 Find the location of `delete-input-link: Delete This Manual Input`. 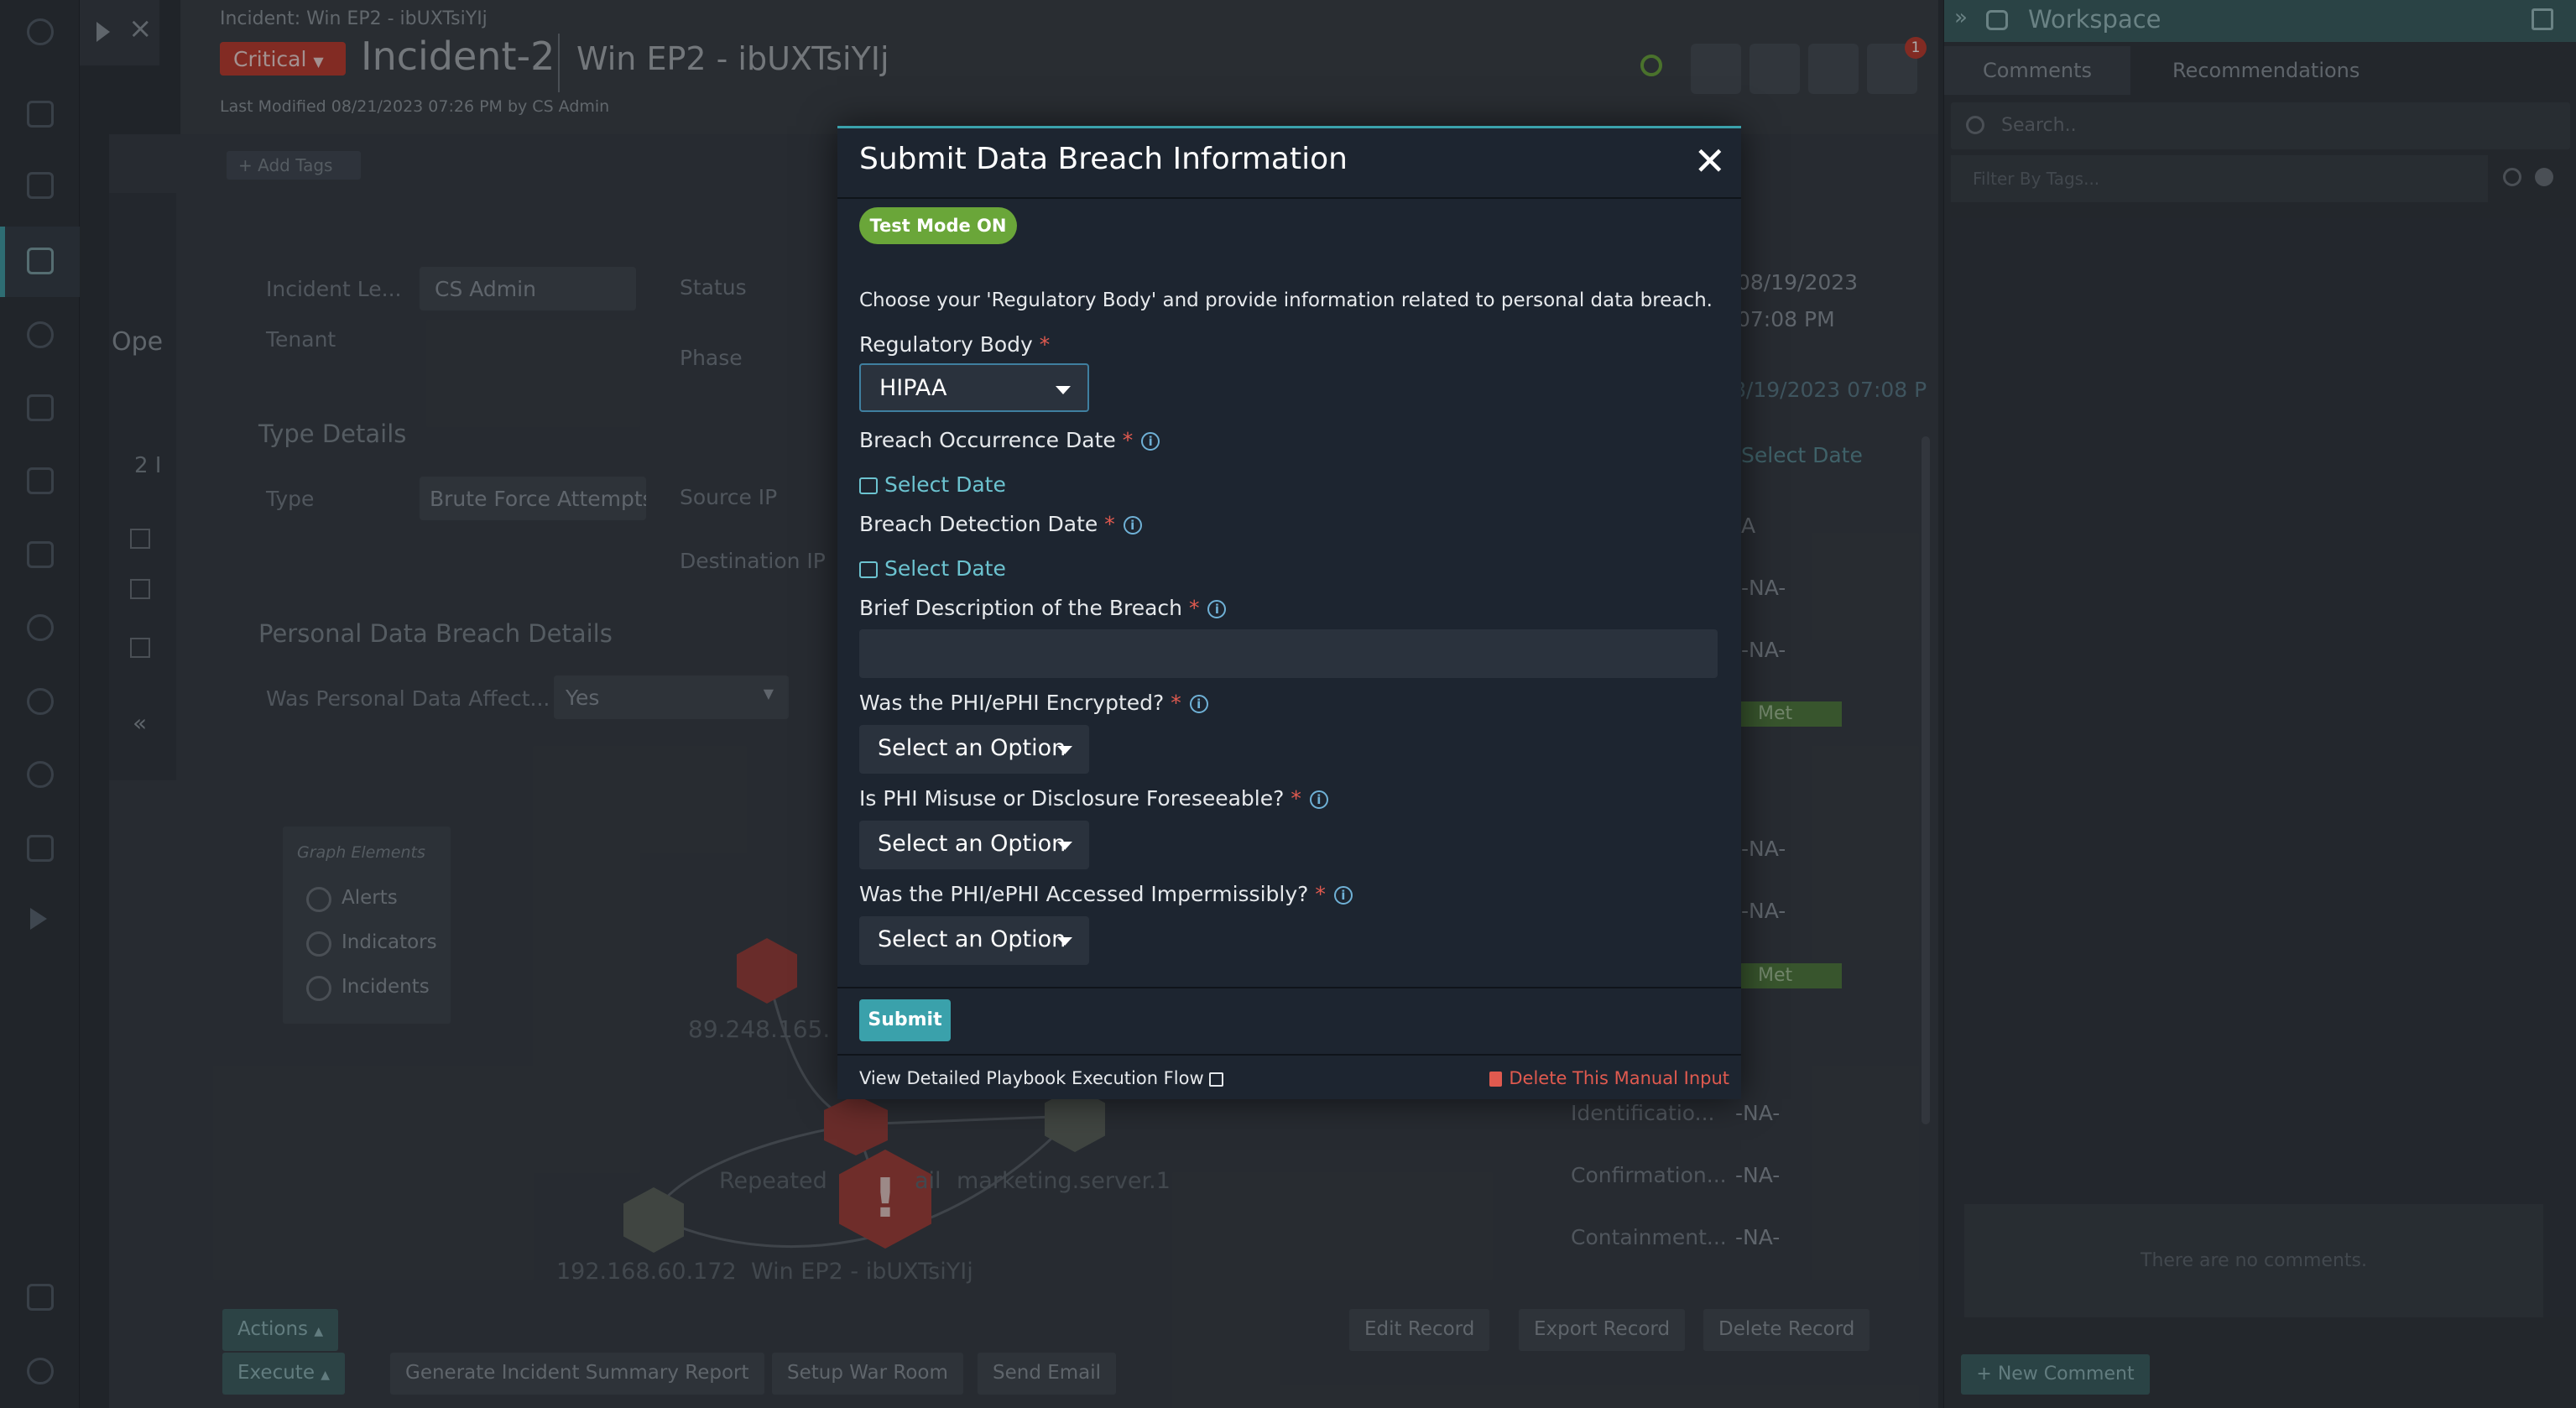

delete-input-link: Delete This Manual Input is located at coordinates (1609, 1078).